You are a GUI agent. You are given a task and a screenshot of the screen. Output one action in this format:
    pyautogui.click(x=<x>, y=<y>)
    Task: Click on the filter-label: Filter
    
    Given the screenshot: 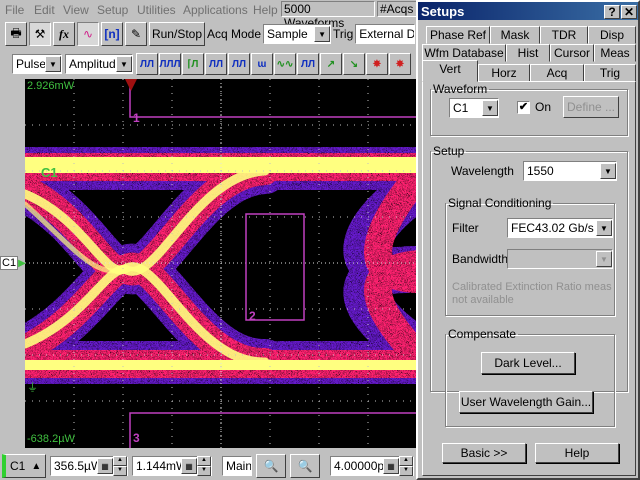 What is the action you would take?
    pyautogui.click(x=465, y=228)
    